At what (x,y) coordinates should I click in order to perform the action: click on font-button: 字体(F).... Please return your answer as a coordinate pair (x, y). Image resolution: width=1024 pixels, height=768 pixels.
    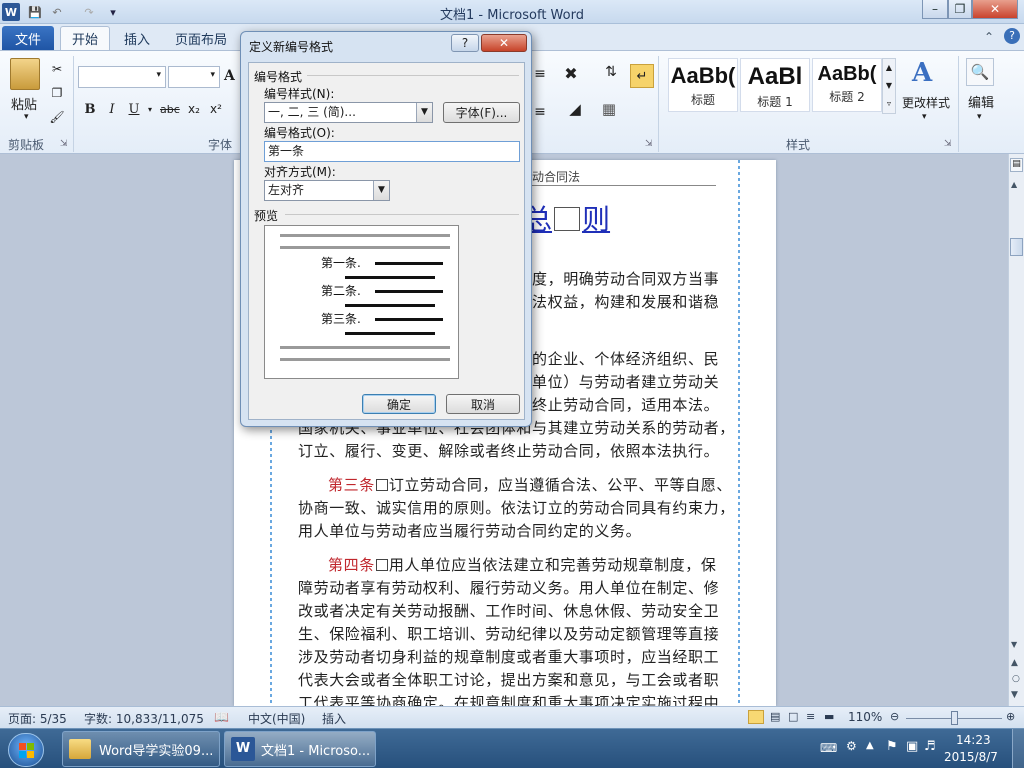
    Looking at the image, I should click on (481, 112).